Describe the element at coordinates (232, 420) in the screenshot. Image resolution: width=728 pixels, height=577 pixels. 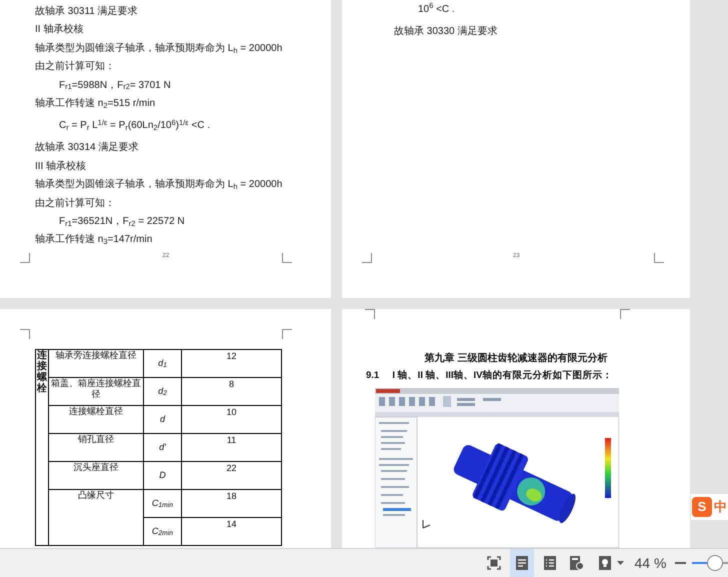
I see `table-cell: 10` at that location.